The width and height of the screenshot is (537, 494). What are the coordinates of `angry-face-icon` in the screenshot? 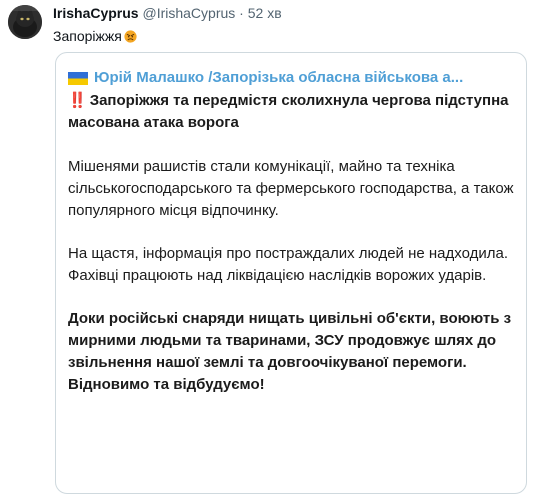 It's located at (130, 36).